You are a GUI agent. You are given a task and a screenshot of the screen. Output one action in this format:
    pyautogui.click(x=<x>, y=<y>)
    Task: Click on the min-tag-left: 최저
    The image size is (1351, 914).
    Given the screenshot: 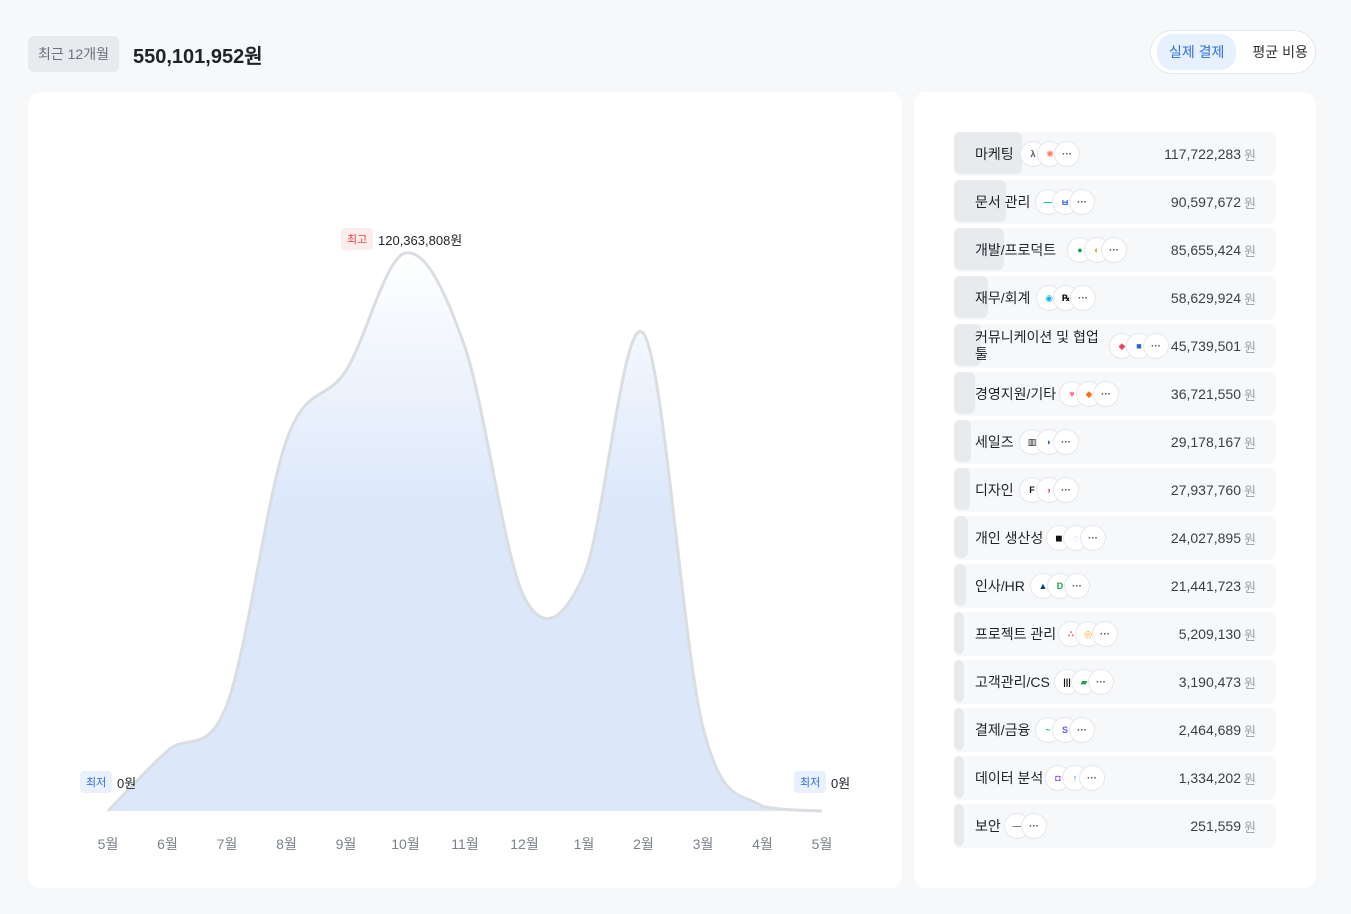 What is the action you would take?
    pyautogui.click(x=96, y=782)
    